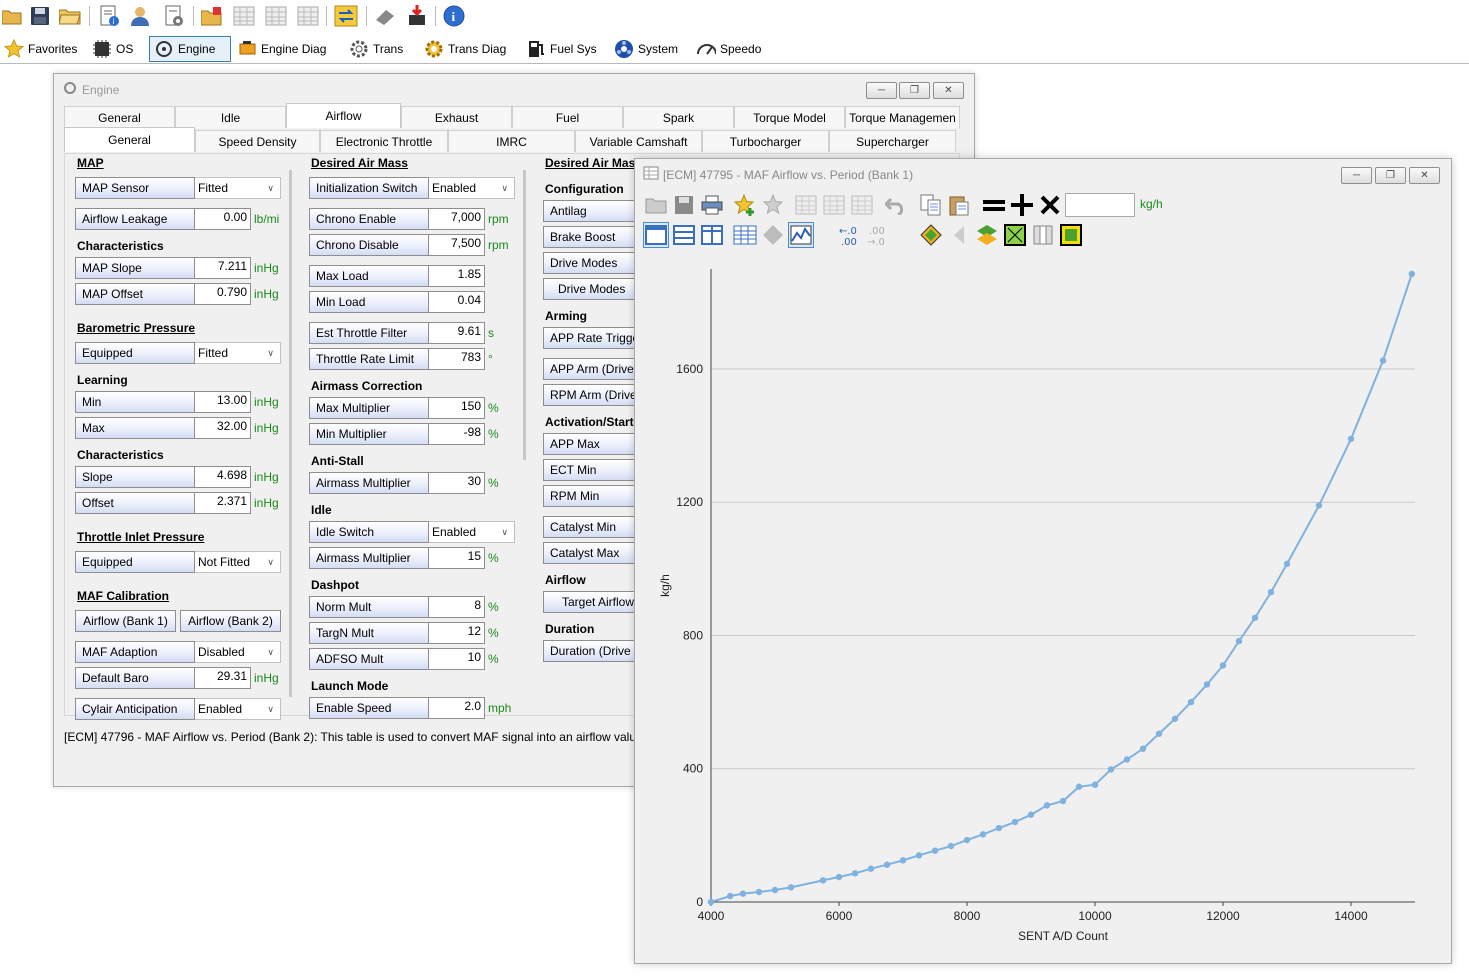 The height and width of the screenshot is (976, 1469). What do you see at coordinates (712, 235) in the screenshot?
I see `view-split-v-icon` at bounding box center [712, 235].